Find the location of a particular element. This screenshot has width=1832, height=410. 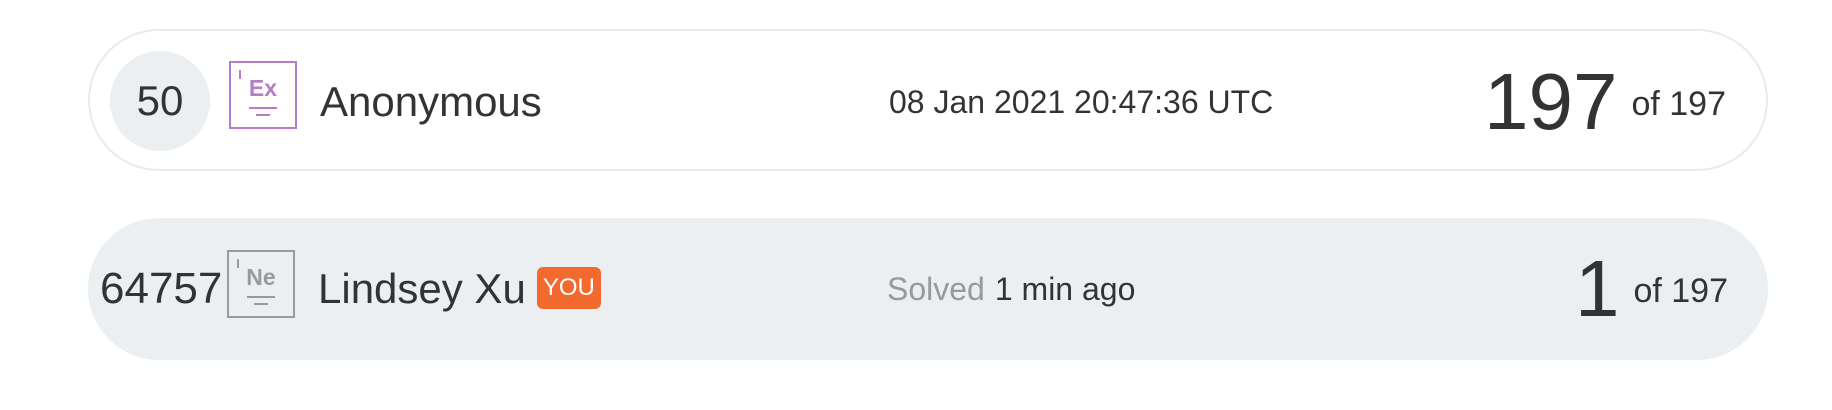

position-display: 197 of 197 is located at coordinates (1605, 102).